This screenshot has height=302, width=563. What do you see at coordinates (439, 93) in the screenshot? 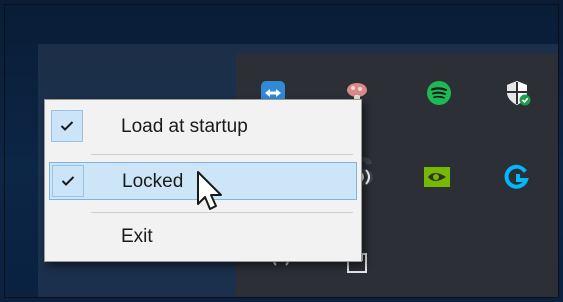
I see `spotify-icon` at bounding box center [439, 93].